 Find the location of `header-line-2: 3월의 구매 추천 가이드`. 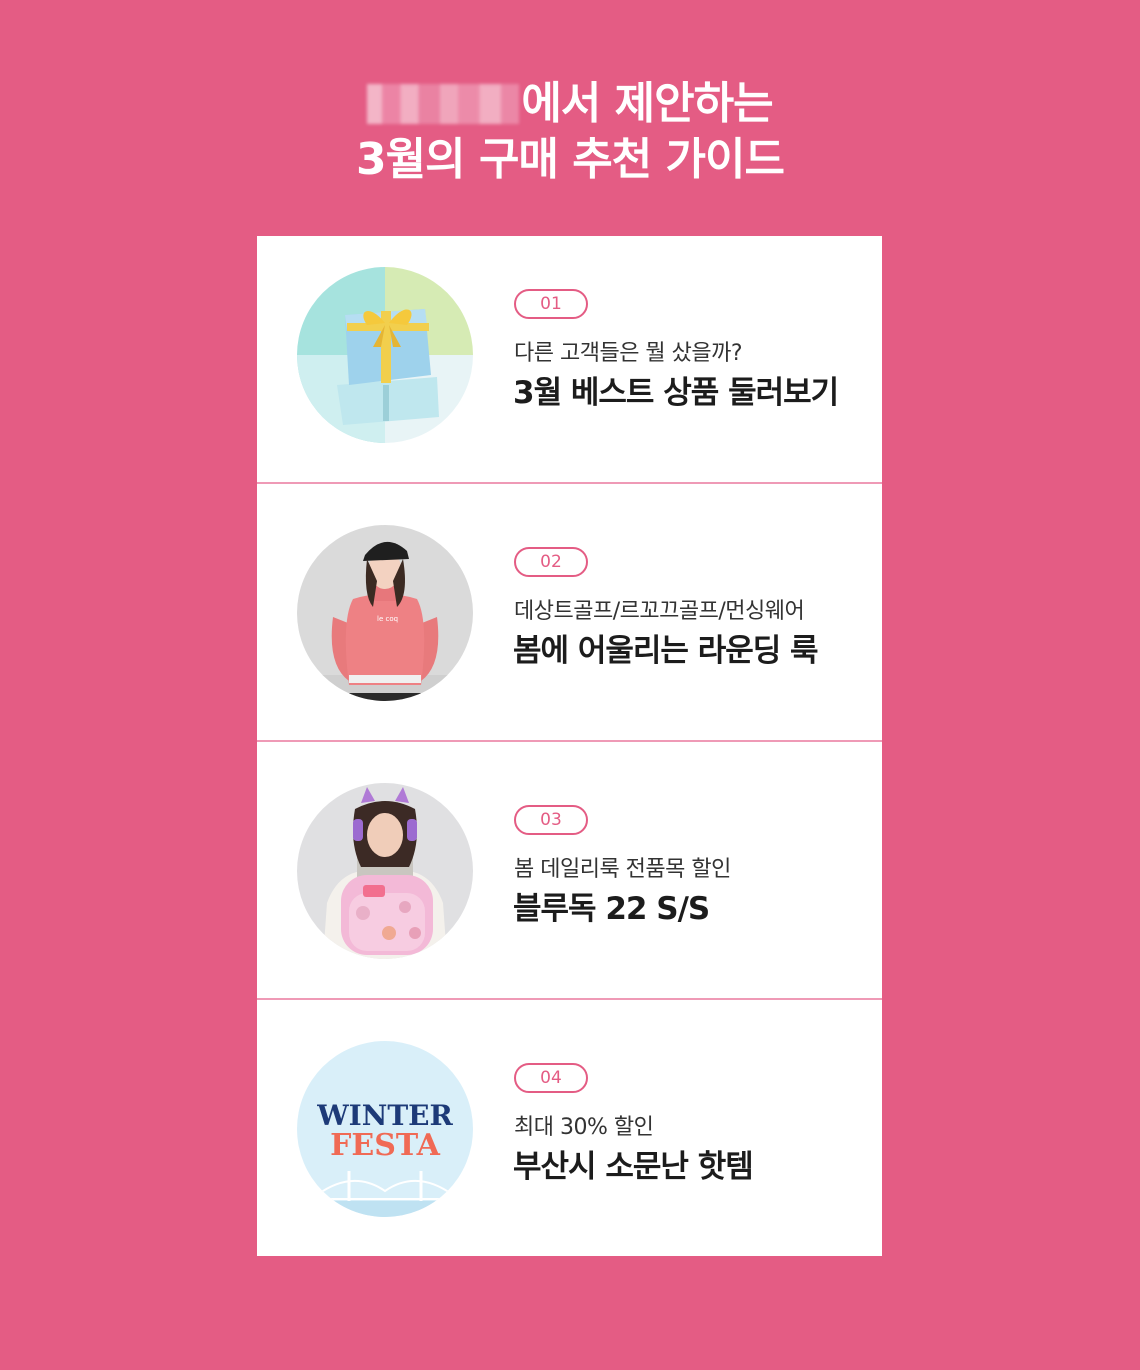

header-line-2: 3월의 구매 추천 가이드 is located at coordinates (570, 159).